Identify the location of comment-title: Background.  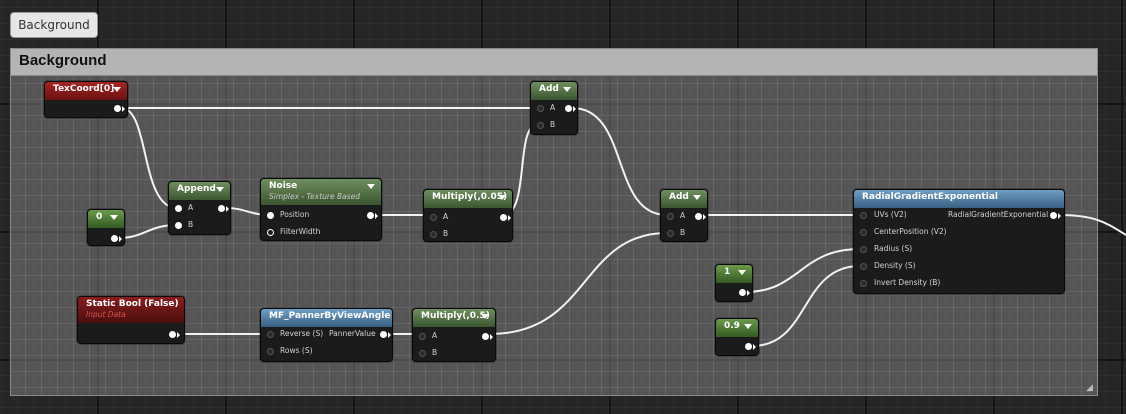
(63, 60).